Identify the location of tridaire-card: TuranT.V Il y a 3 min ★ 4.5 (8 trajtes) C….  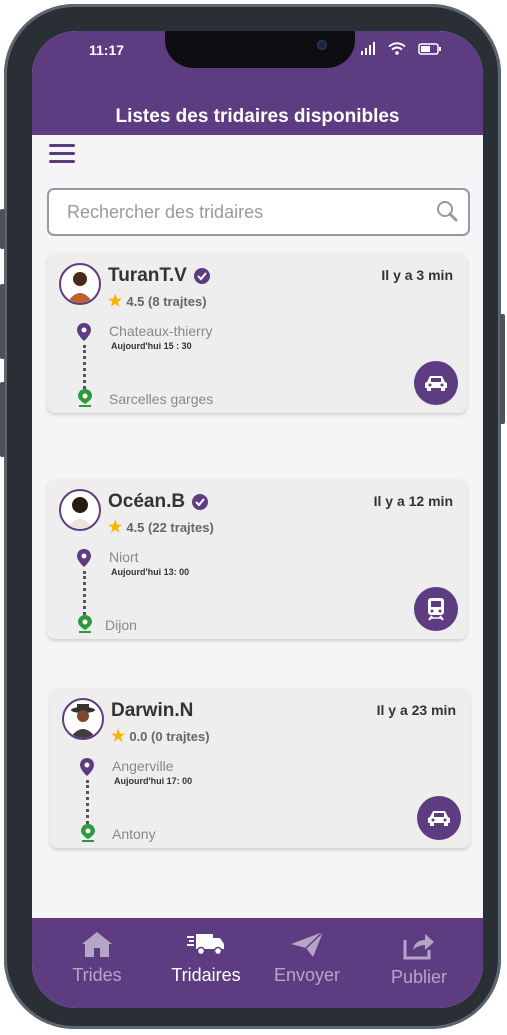
(257, 333).